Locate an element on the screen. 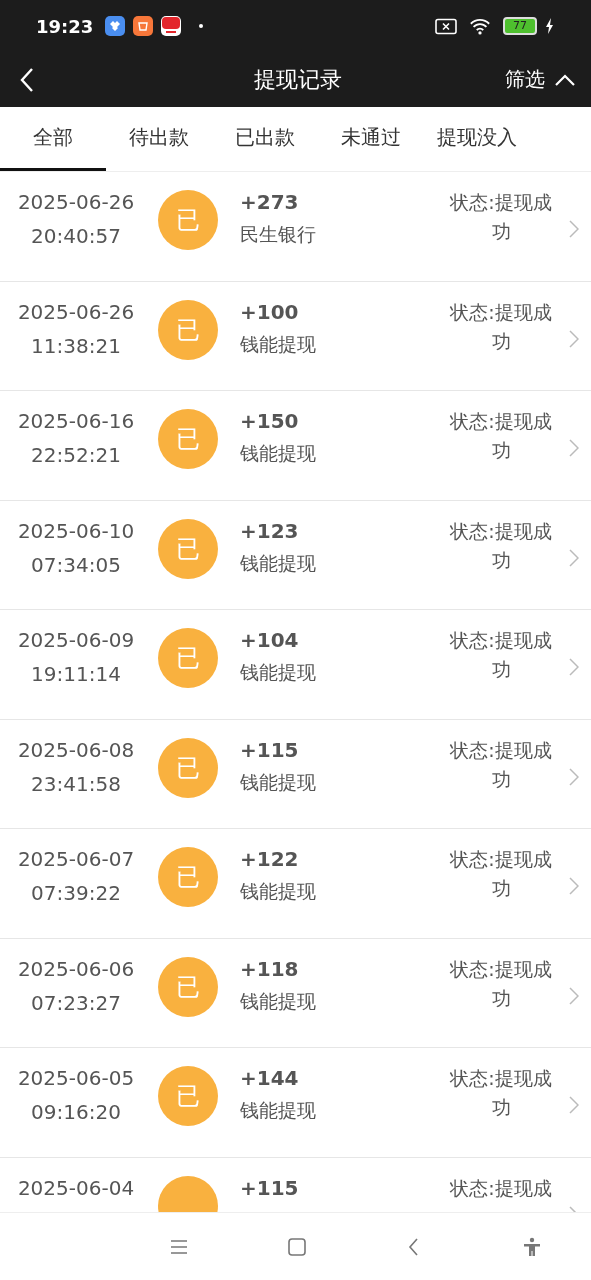  record-date: 2025-06-08 is located at coordinates (76, 749).